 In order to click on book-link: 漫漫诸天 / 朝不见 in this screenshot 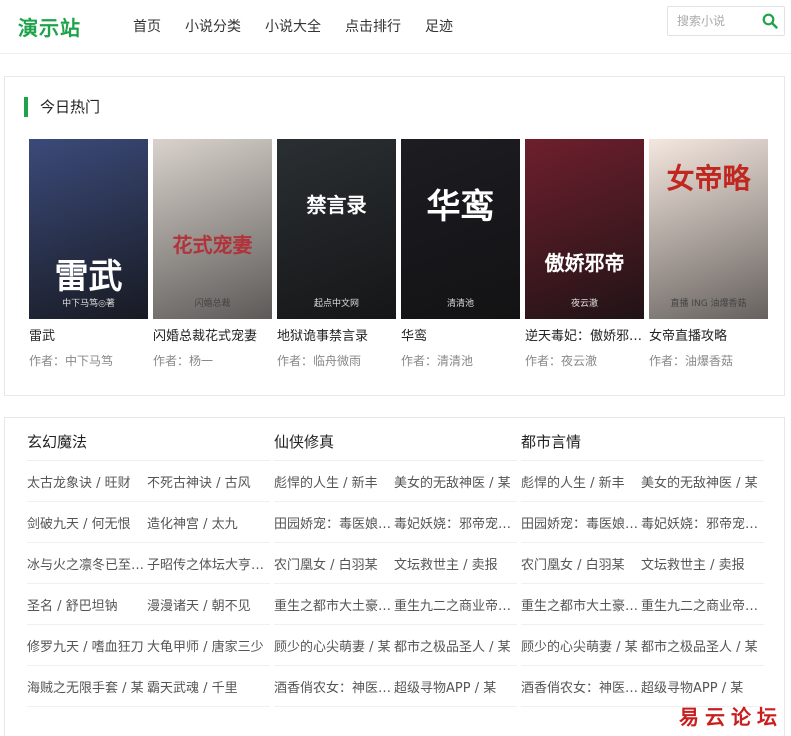, I will do `click(207, 604)`.